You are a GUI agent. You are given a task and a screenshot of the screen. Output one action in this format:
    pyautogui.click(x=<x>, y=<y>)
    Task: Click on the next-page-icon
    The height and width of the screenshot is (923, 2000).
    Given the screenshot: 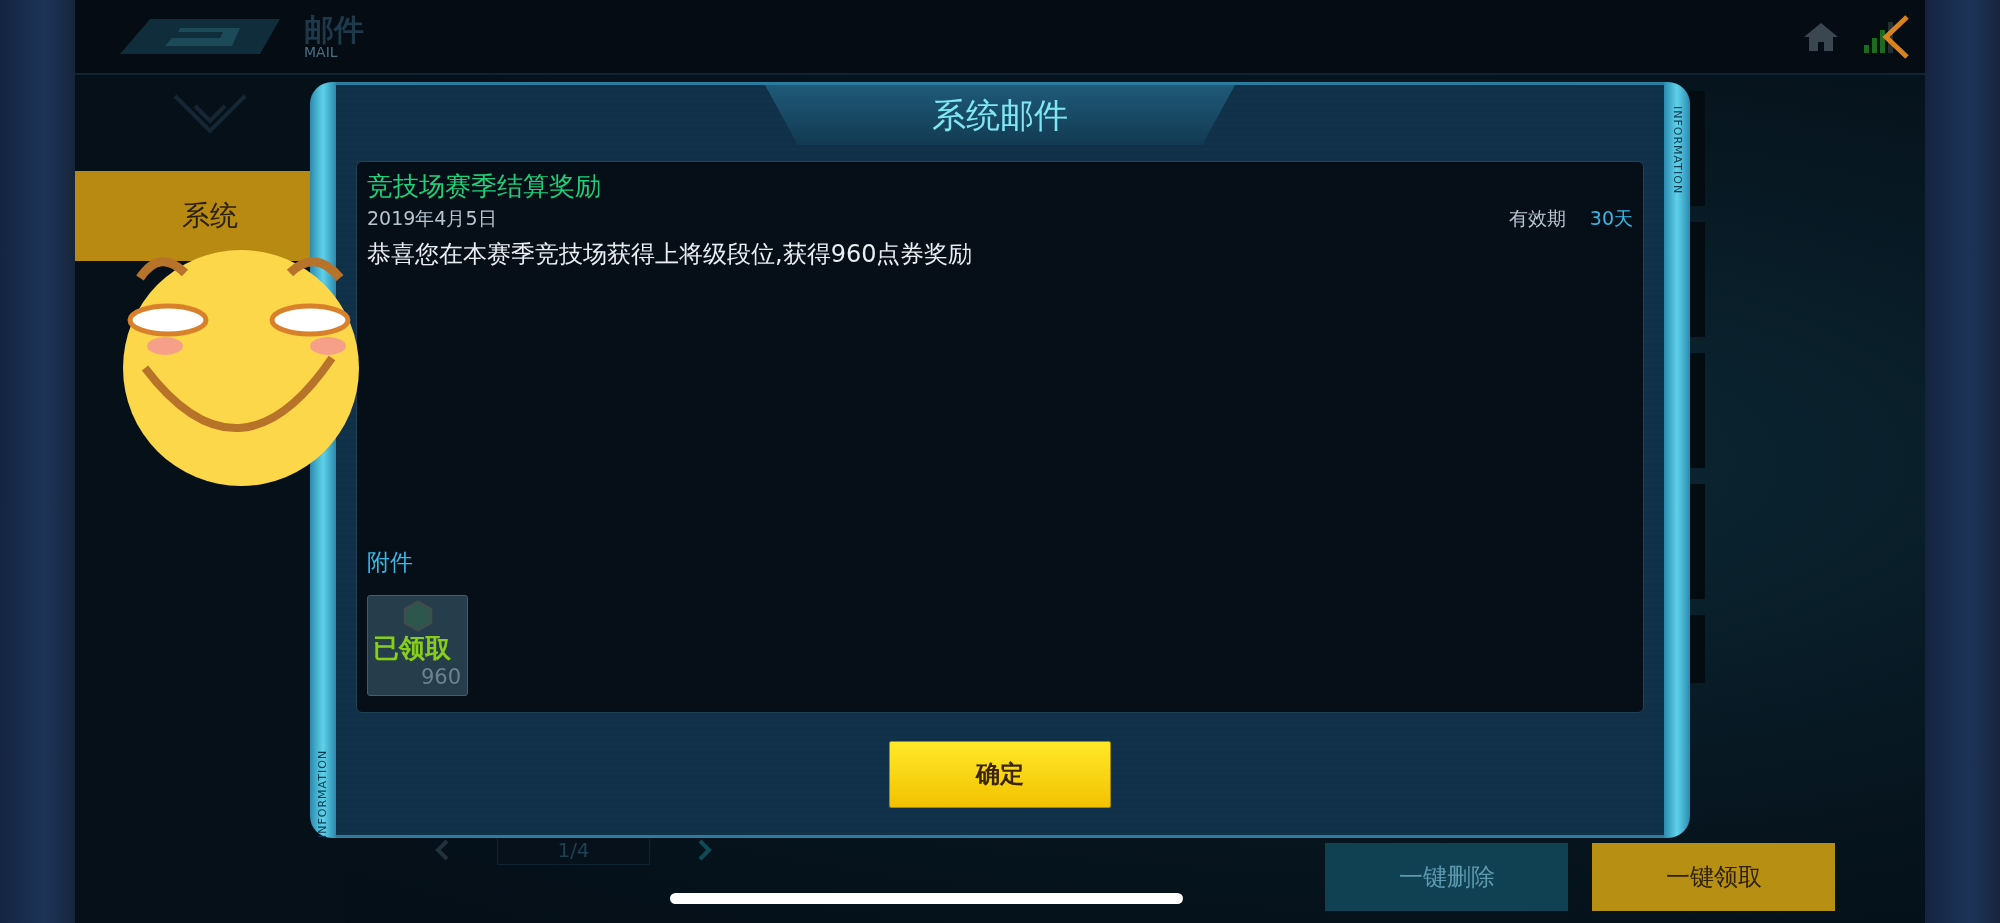 What is the action you would take?
    pyautogui.click(x=705, y=850)
    